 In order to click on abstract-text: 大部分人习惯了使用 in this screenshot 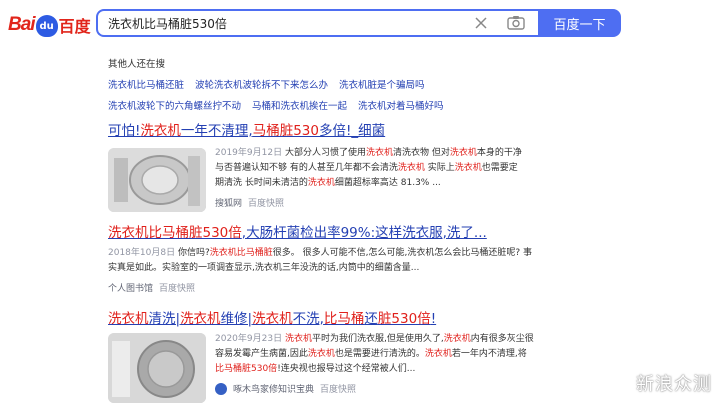, I will do `click(324, 153)`.